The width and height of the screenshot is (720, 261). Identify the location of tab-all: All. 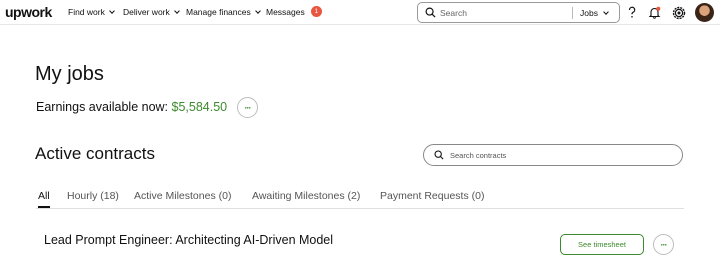
(44, 199).